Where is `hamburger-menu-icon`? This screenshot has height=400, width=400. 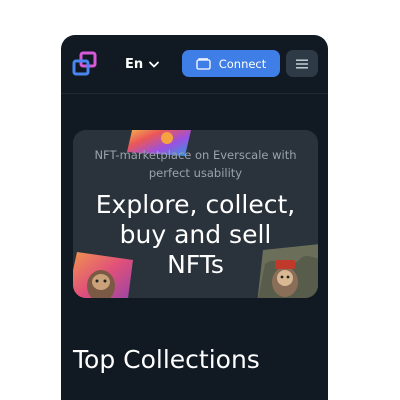 hamburger-menu-icon is located at coordinates (302, 63).